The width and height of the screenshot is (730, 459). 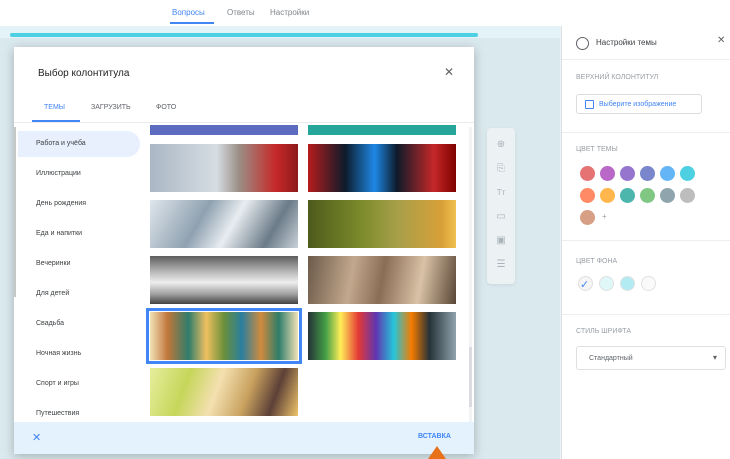 What do you see at coordinates (53, 263) in the screenshot?
I see `category-label: Вечеринки` at bounding box center [53, 263].